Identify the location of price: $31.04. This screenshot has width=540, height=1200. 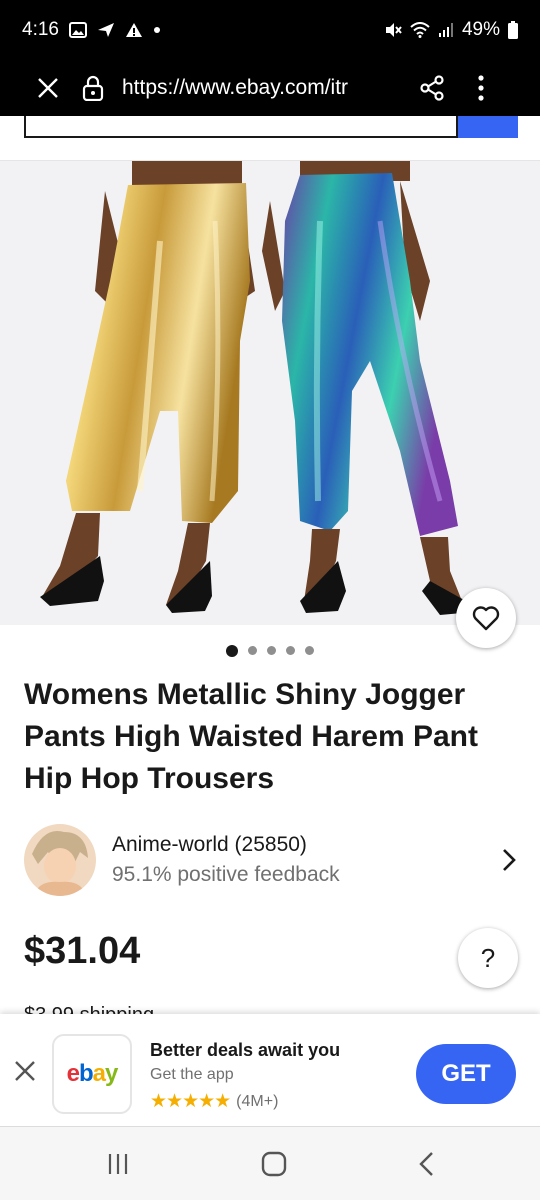
(82, 951).